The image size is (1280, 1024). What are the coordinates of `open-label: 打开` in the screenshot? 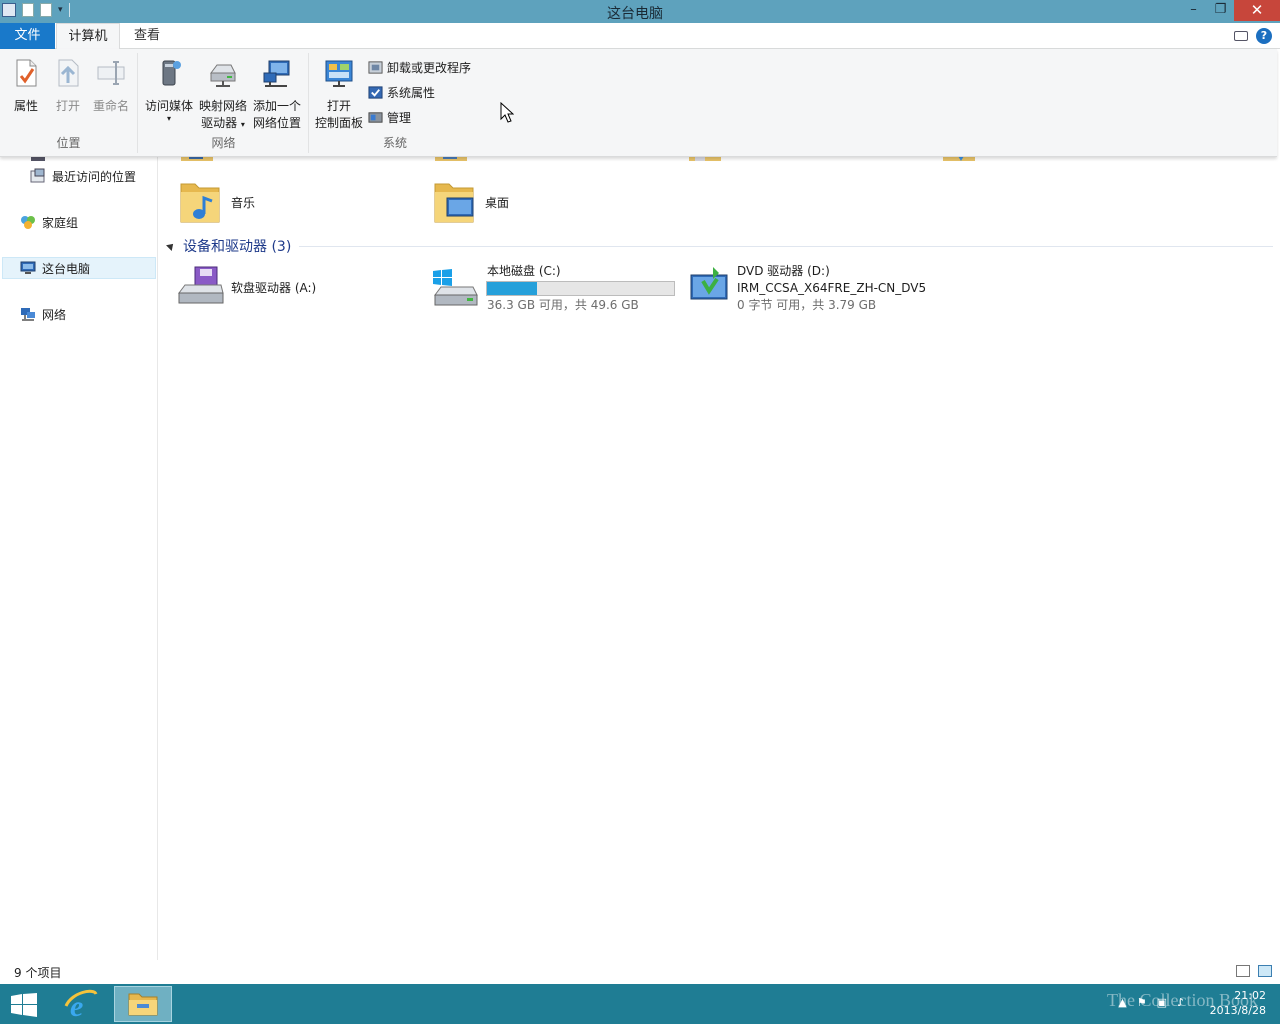 It's located at (67, 106).